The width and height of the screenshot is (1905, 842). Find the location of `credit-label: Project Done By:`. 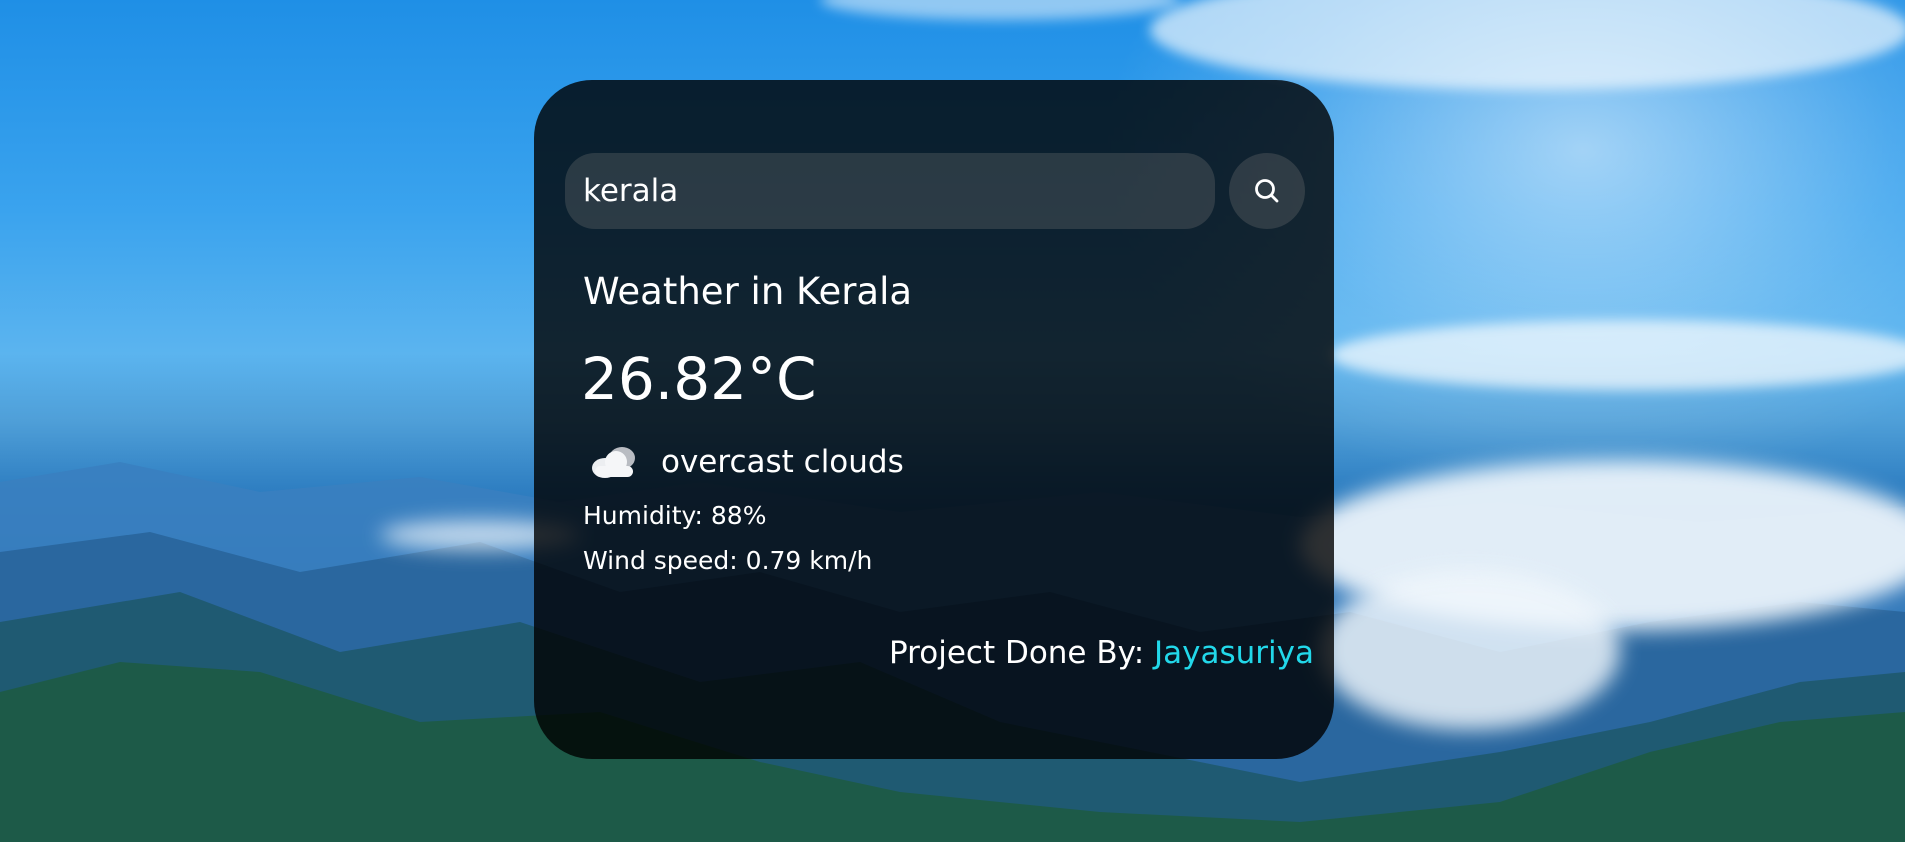

credit-label: Project Done By: is located at coordinates (1022, 653).